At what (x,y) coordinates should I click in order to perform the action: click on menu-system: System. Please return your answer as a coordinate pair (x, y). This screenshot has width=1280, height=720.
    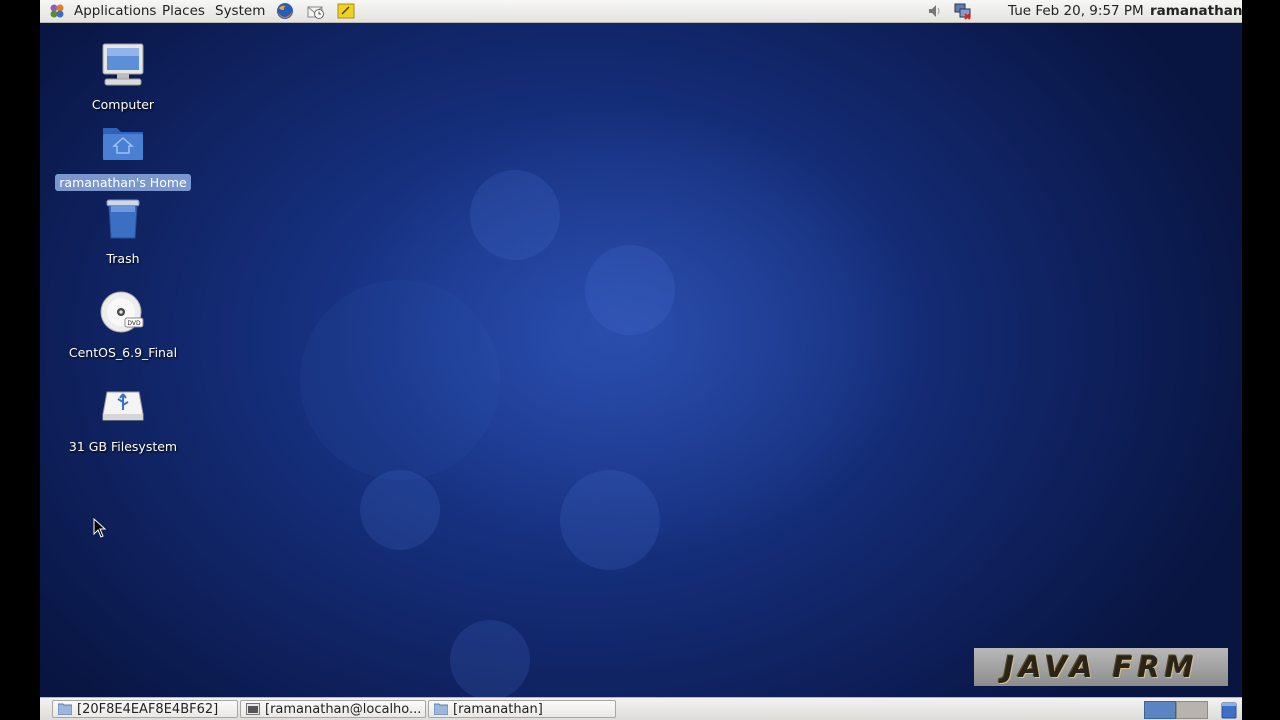
    Looking at the image, I should click on (240, 11).